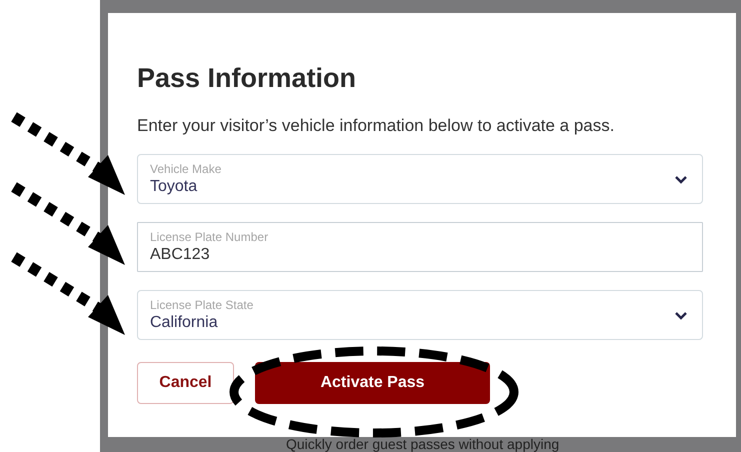 The width and height of the screenshot is (741, 452). What do you see at coordinates (372, 383) in the screenshot?
I see `activate-button: Activate Pass` at bounding box center [372, 383].